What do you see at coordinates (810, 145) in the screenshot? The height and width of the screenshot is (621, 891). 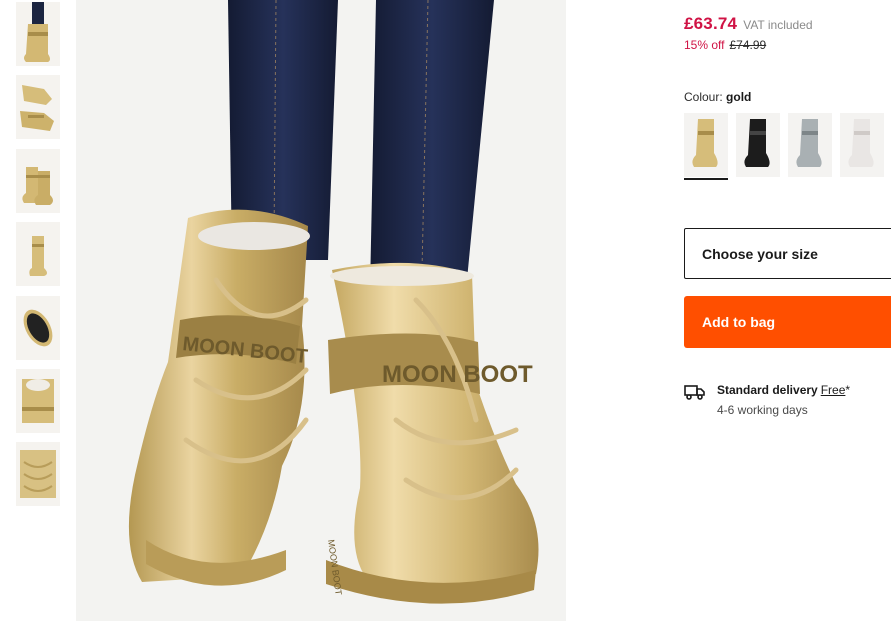 I see `swatch-silver` at bounding box center [810, 145].